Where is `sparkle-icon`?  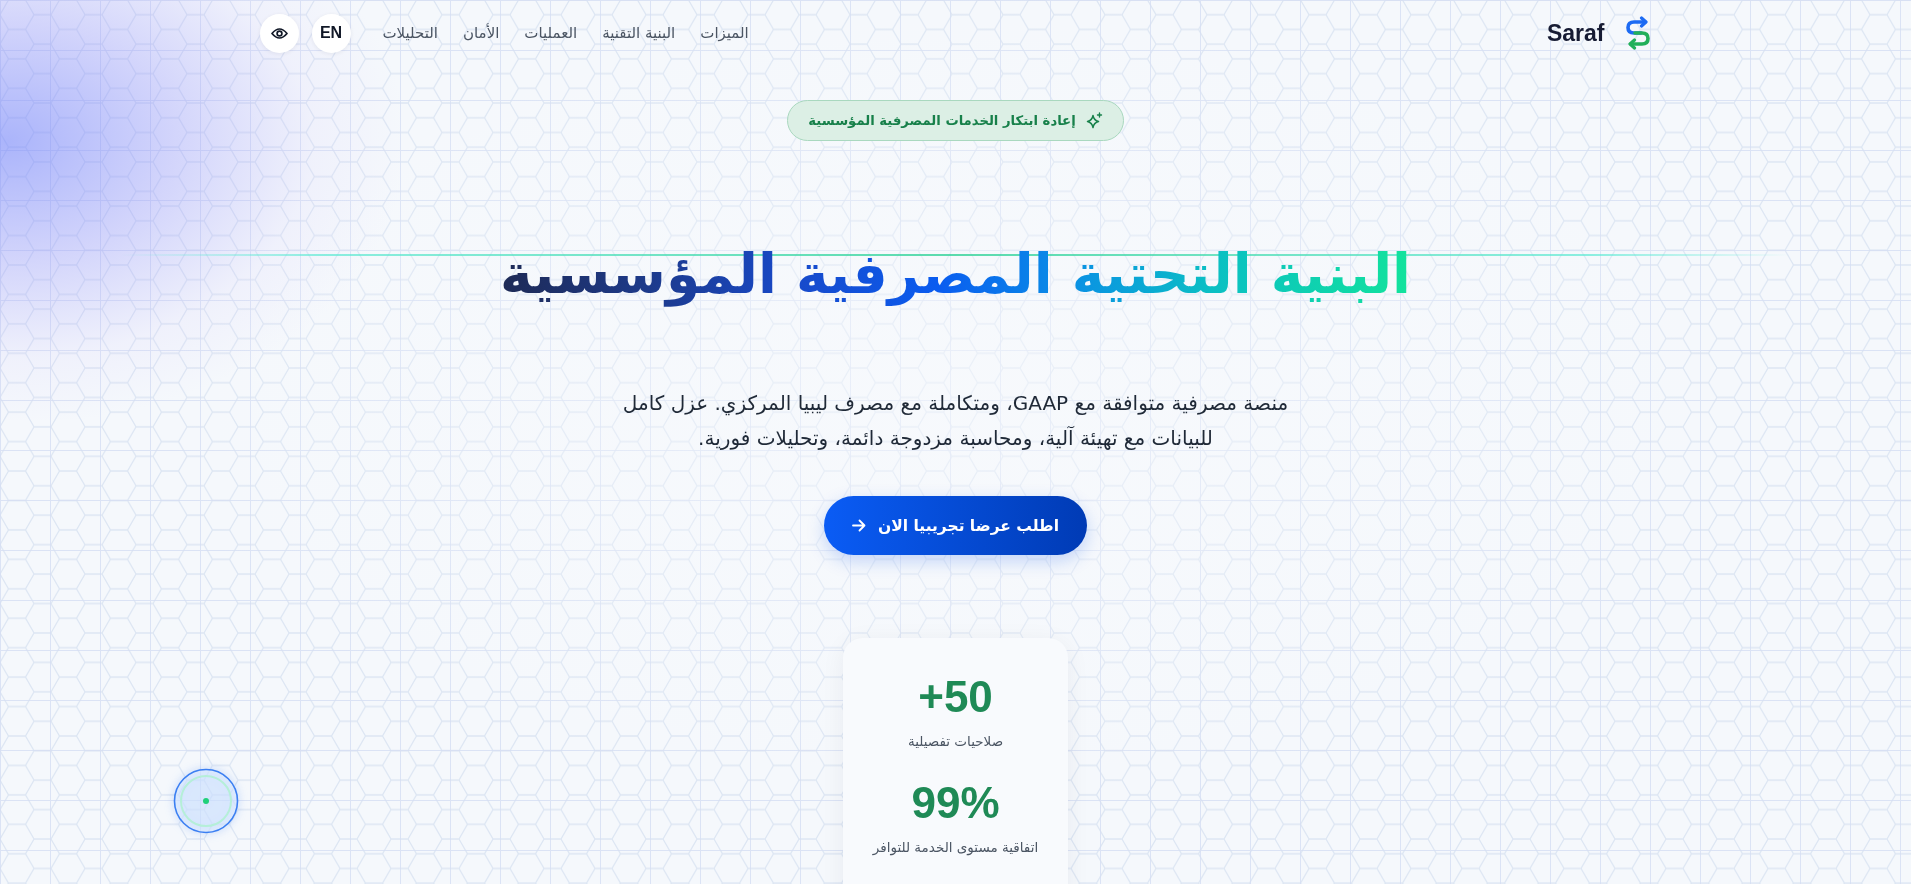
sparkle-icon is located at coordinates (1093, 120).